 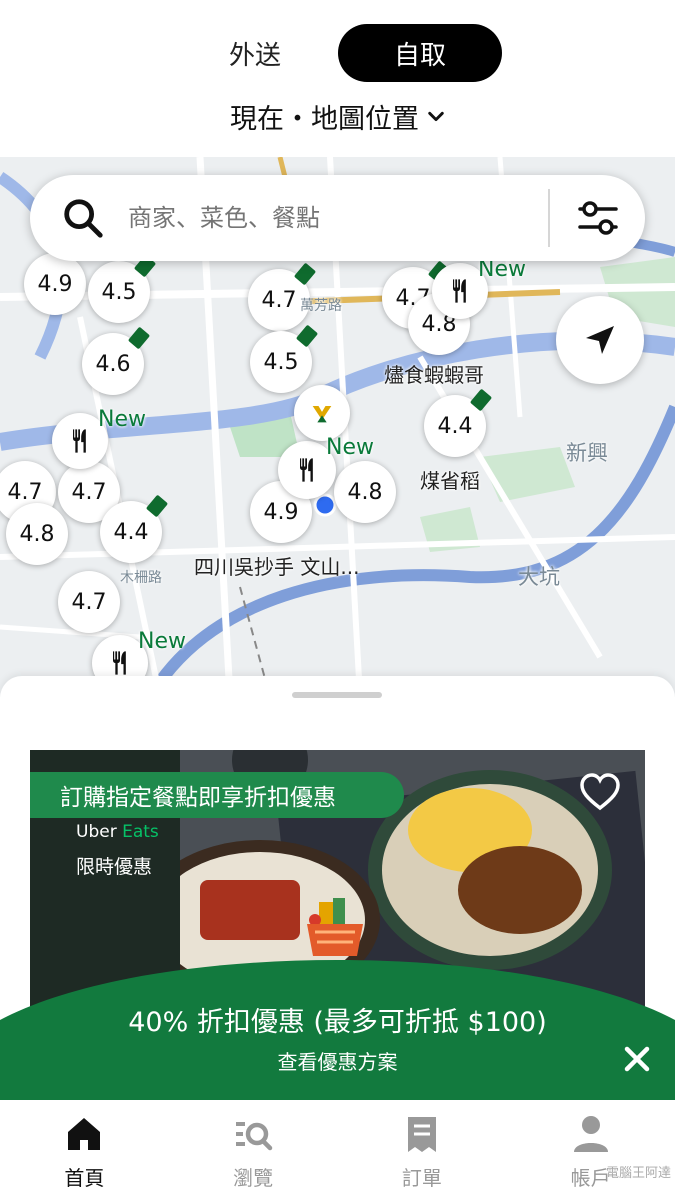 I want to click on tab-delivery: 外送, so click(x=255, y=53).